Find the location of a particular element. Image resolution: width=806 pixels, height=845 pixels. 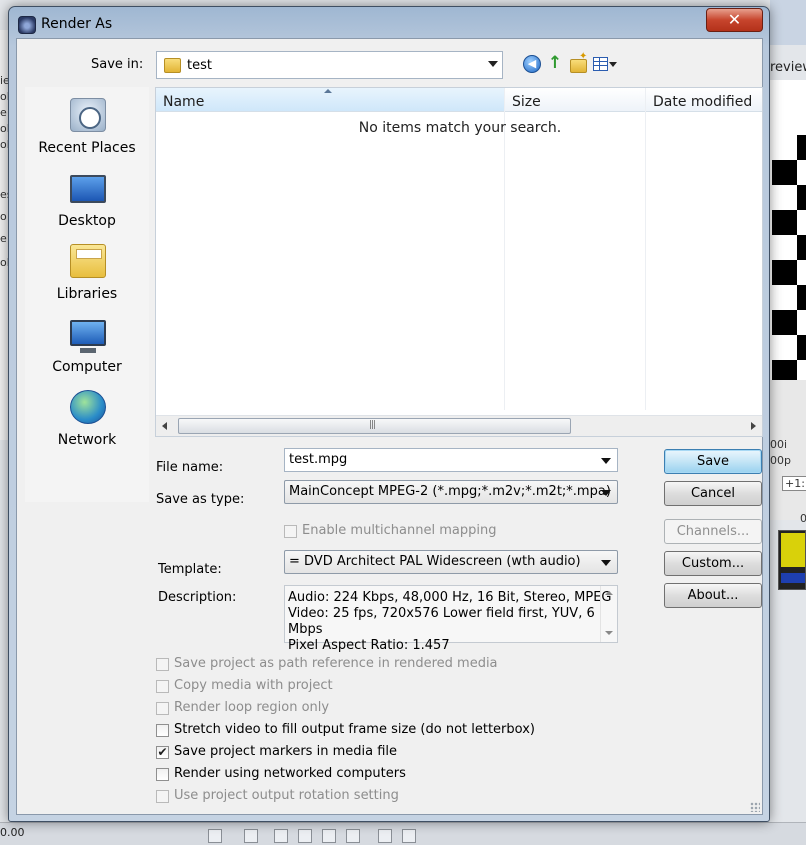

pause-icon is located at coordinates (329, 836).